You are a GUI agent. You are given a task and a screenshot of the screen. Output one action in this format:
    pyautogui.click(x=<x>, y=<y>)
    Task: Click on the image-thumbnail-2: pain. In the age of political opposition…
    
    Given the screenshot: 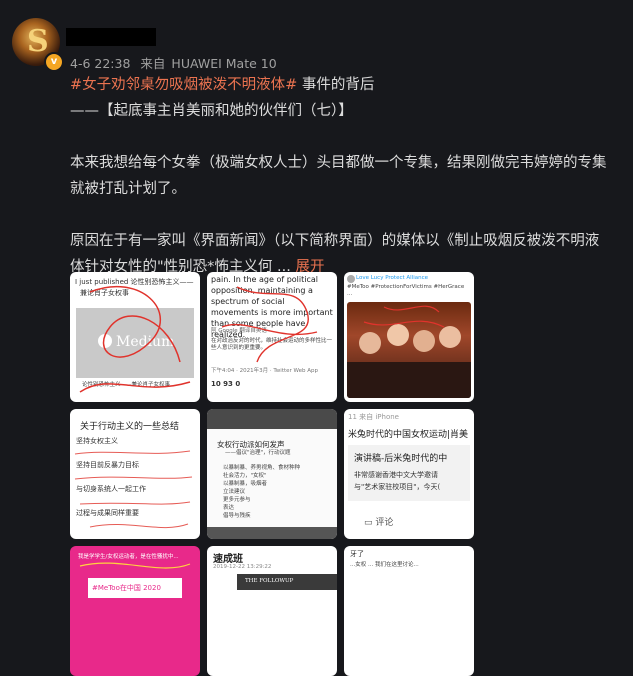 What is the action you would take?
    pyautogui.click(x=272, y=337)
    